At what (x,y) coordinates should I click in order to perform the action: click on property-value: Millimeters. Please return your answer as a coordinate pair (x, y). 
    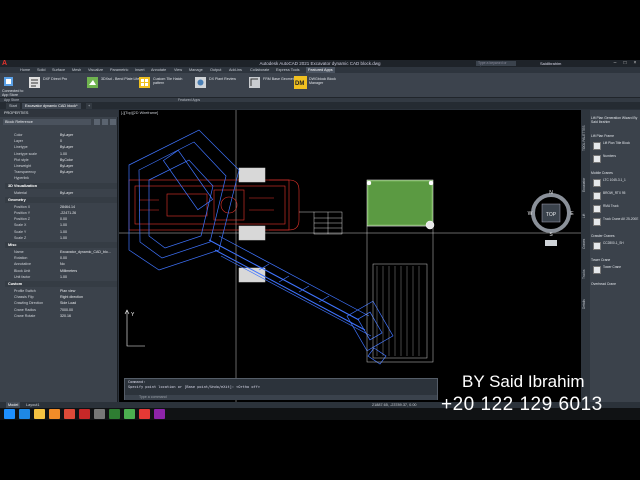
    Looking at the image, I should click on (88, 271).